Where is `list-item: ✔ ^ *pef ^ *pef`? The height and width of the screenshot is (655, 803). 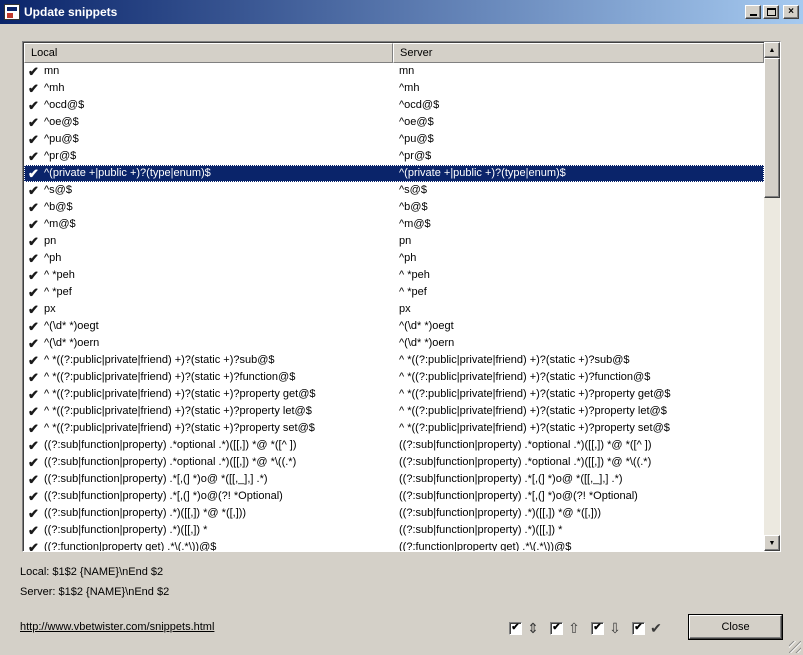
list-item: ✔ ^ *pef ^ *pef is located at coordinates (394, 292).